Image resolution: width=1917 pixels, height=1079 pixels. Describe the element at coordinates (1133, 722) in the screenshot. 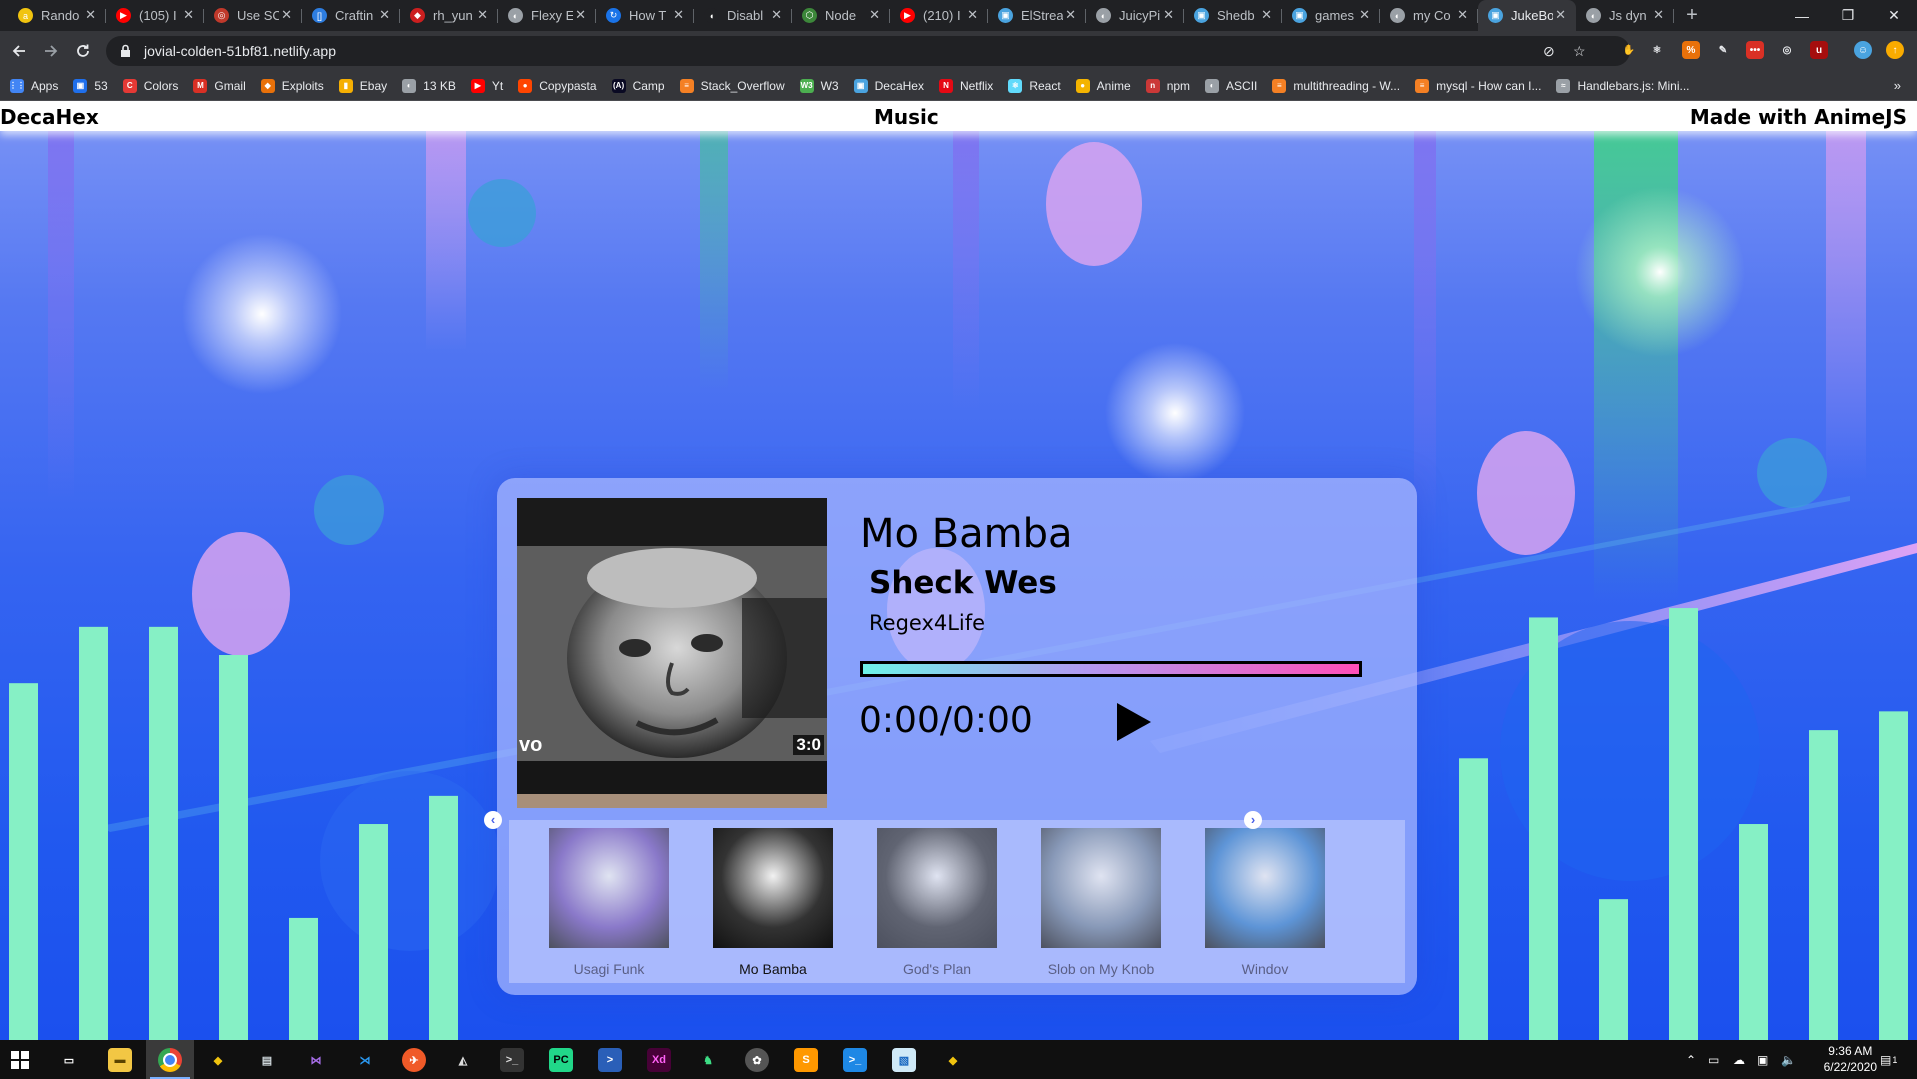

I see `play-button` at that location.